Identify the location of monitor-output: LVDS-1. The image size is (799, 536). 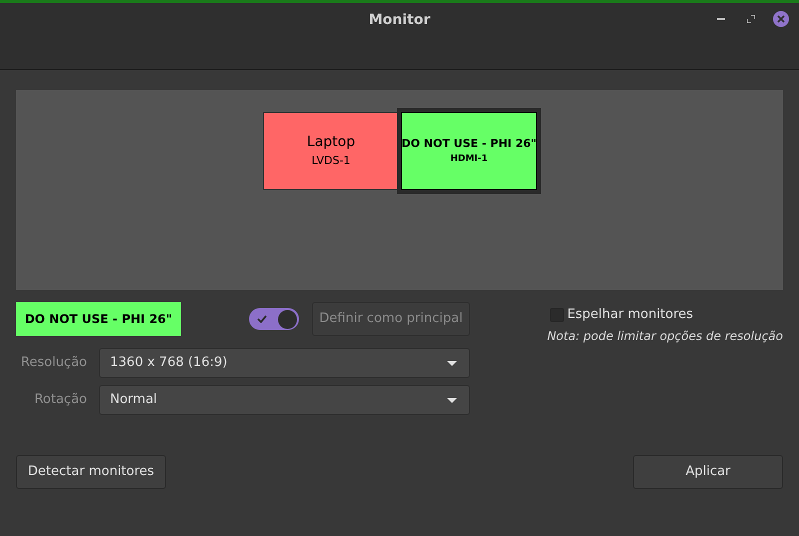
(331, 161).